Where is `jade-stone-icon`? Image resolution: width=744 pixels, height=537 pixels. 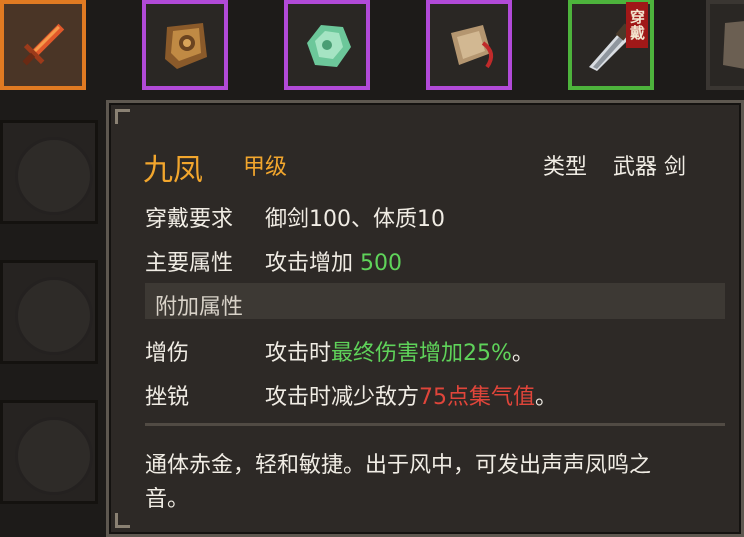 jade-stone-icon is located at coordinates (329, 46).